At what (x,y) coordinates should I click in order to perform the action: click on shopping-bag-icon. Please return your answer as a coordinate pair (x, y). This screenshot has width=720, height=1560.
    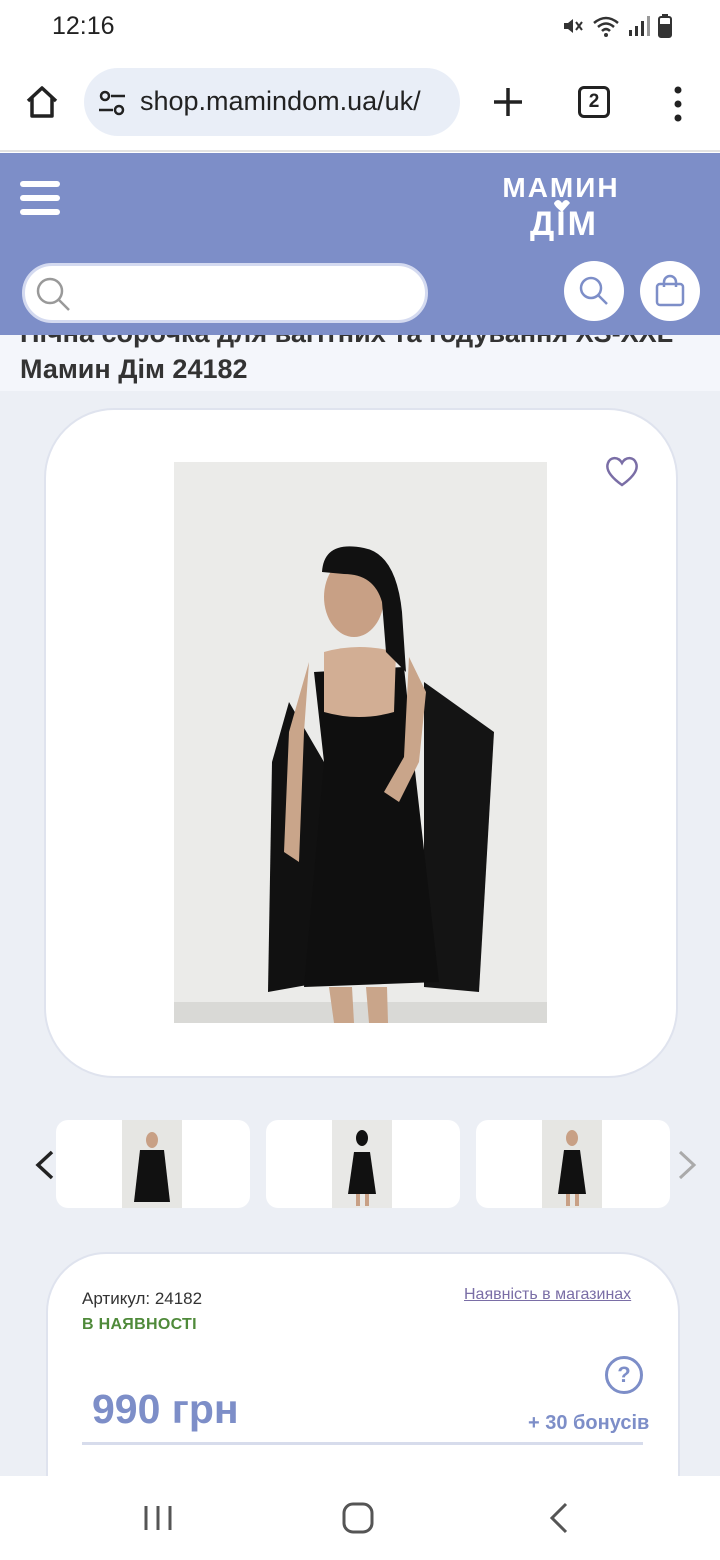
    Looking at the image, I should click on (670, 290).